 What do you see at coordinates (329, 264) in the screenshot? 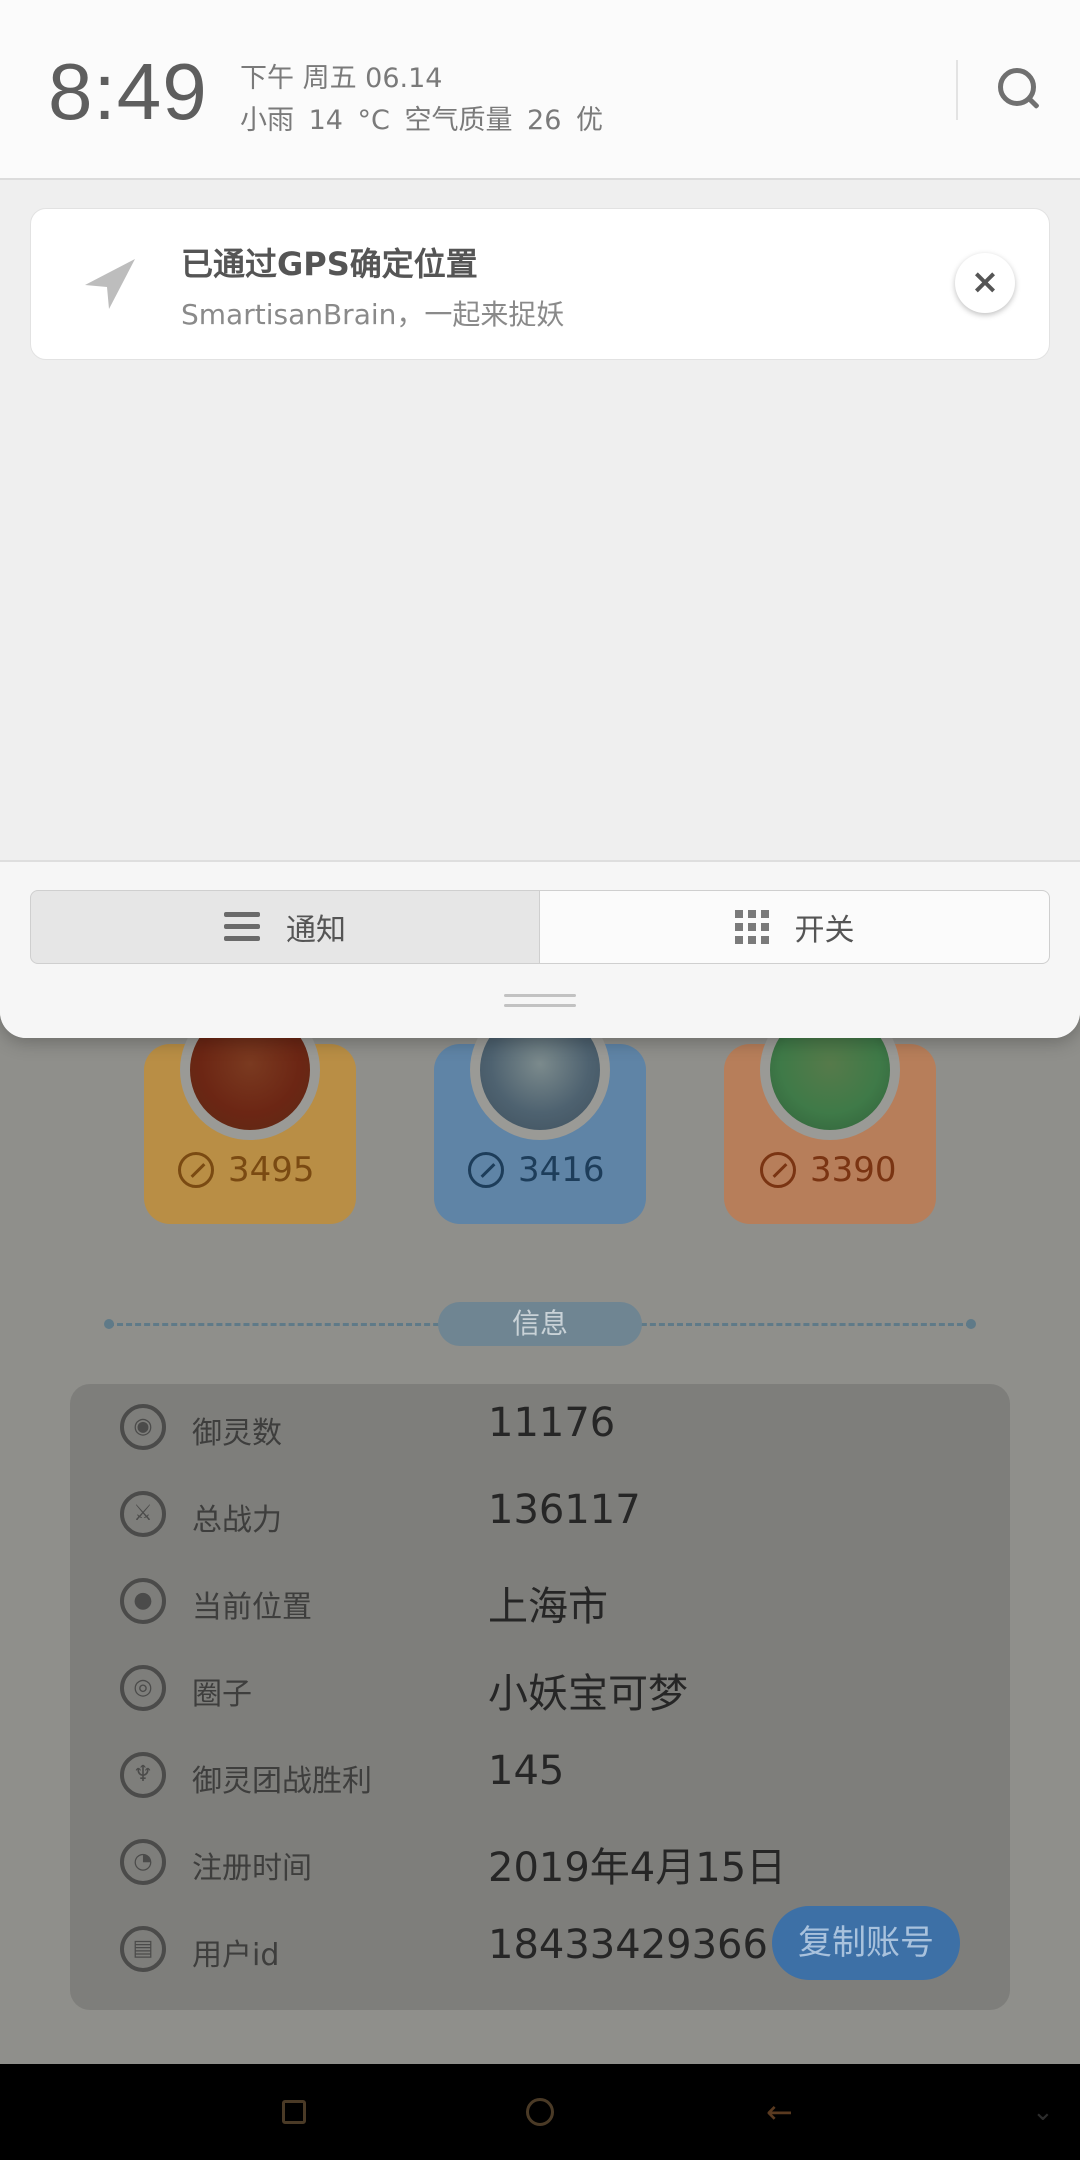
I see `notification-title: 已通过GPS确定位置` at bounding box center [329, 264].